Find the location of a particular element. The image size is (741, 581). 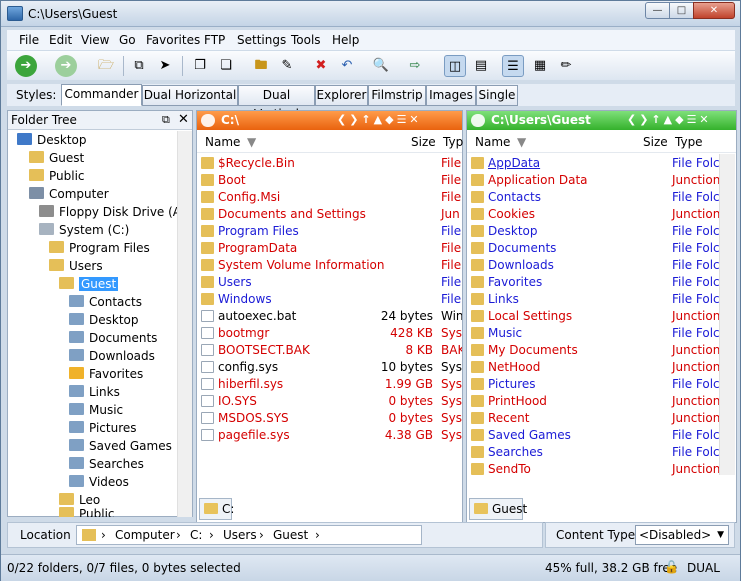

tree-item-public-partial: Public is located at coordinates (87, 512).